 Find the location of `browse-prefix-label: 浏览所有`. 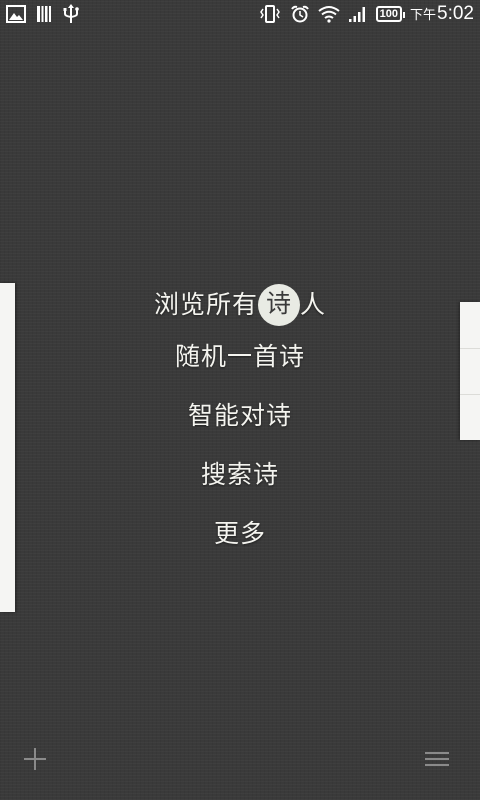

browse-prefix-label: 浏览所有 is located at coordinates (205, 304).